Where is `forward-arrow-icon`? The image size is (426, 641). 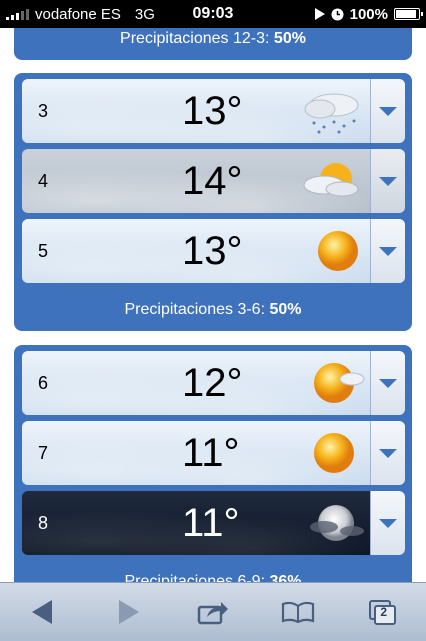
forward-arrow-icon is located at coordinates (128, 612).